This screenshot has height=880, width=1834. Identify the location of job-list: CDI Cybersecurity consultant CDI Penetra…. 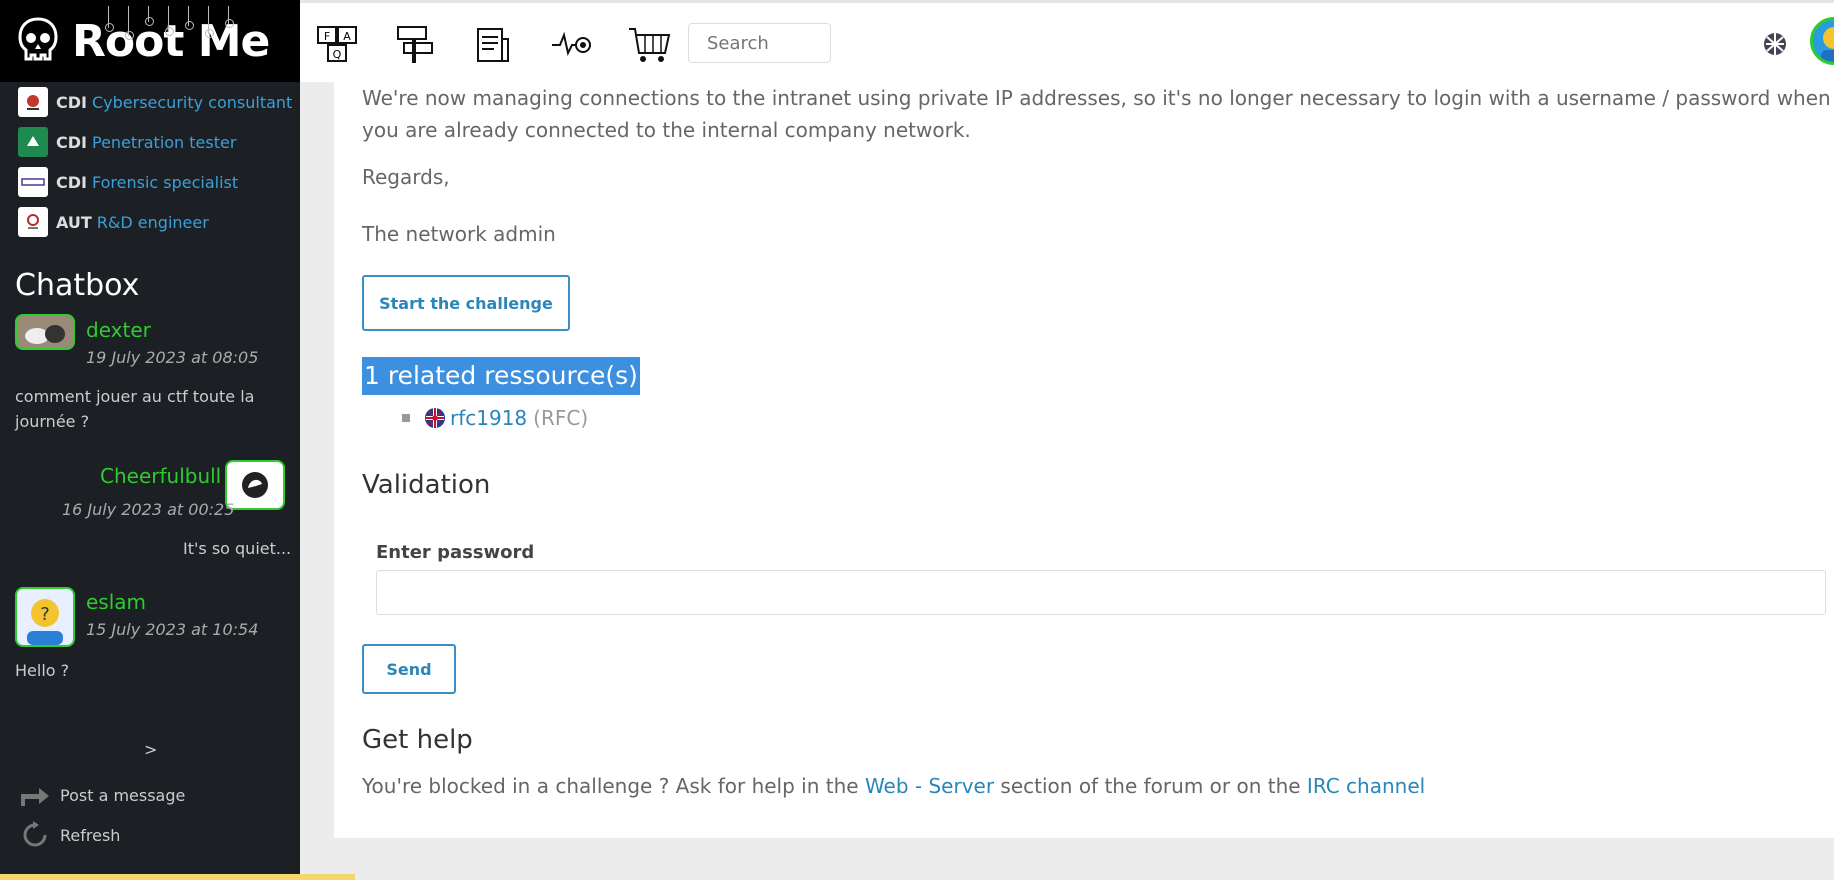
(158, 162).